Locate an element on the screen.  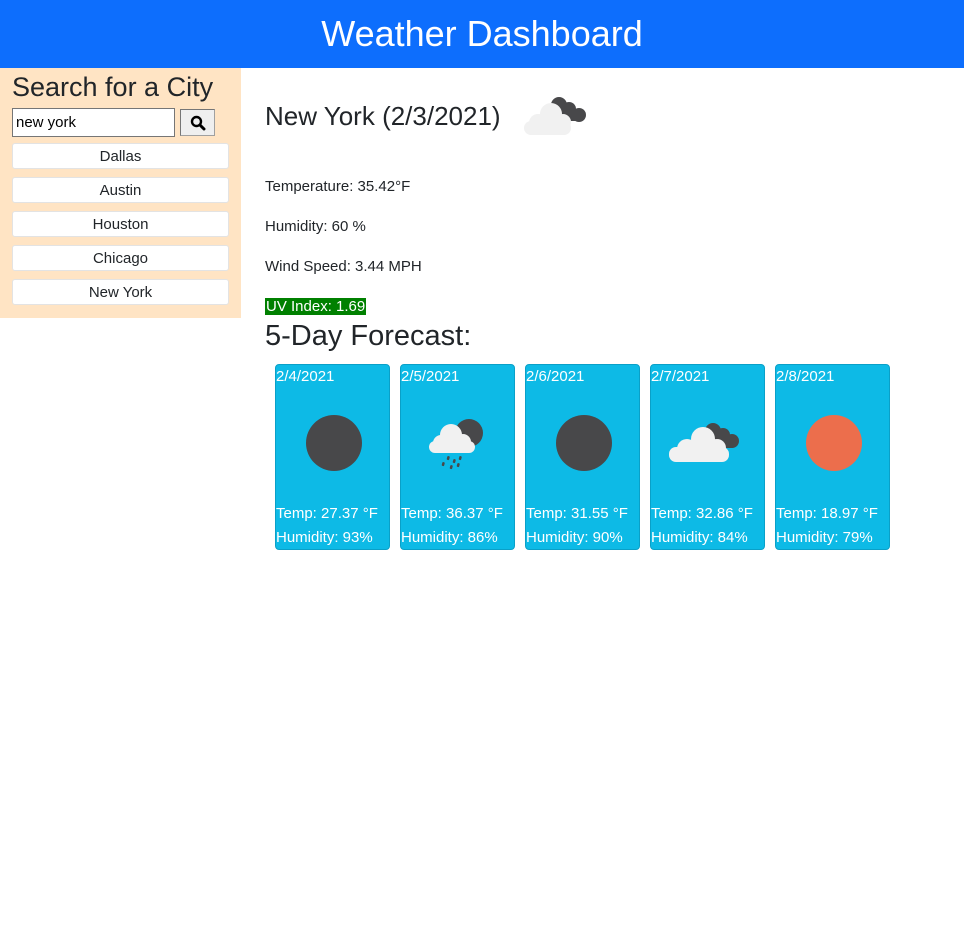
forecast-humidity: Humidity: 90% is located at coordinates (574, 537).